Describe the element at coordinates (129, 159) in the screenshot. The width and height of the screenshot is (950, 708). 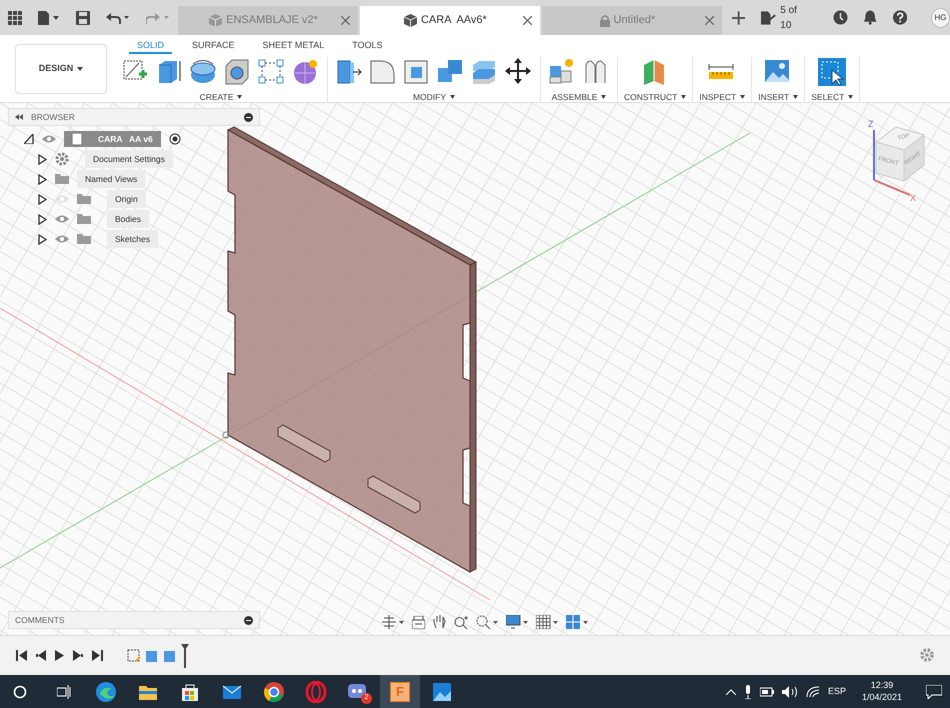
I see `browser-item: Document Settings` at that location.